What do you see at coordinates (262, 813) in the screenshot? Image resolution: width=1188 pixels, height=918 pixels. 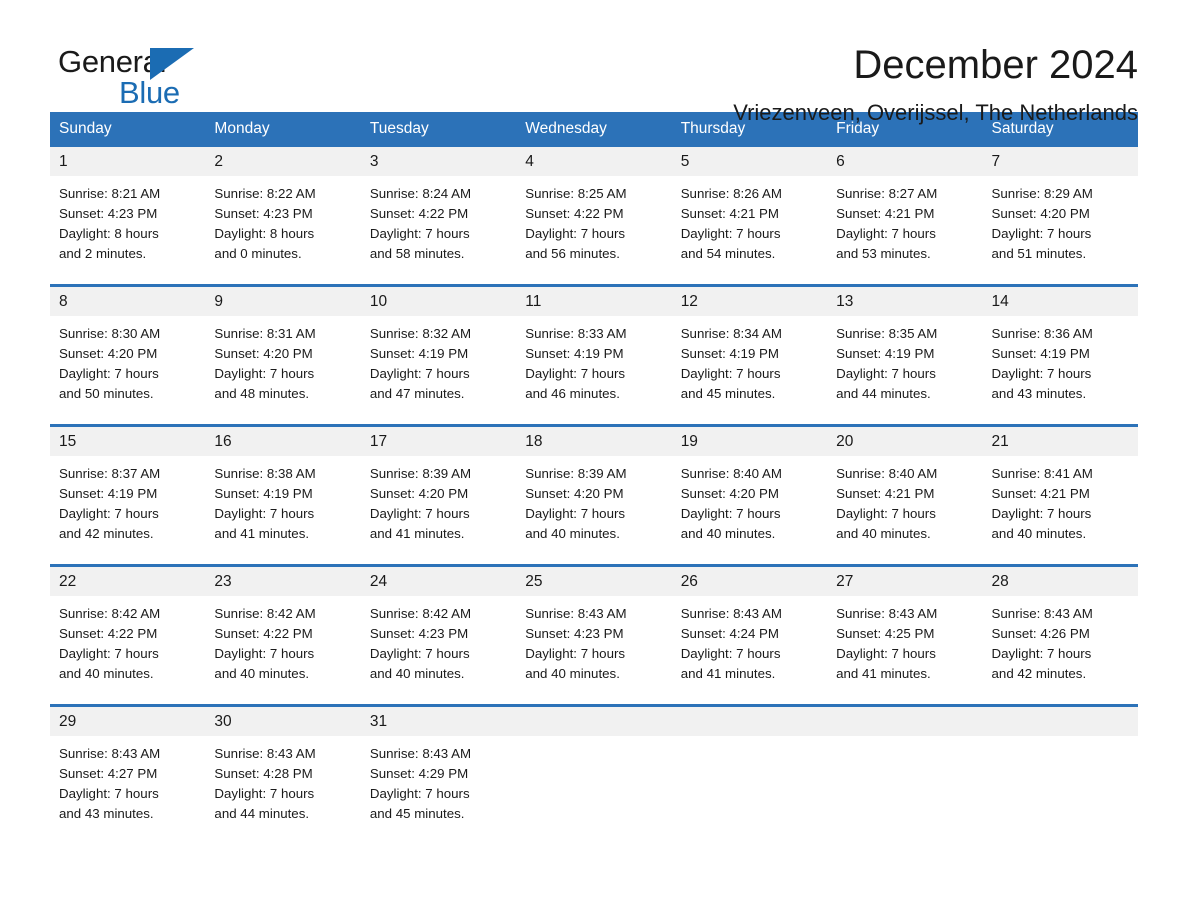 I see `daylight-text-line2: and 44 minutes.` at bounding box center [262, 813].